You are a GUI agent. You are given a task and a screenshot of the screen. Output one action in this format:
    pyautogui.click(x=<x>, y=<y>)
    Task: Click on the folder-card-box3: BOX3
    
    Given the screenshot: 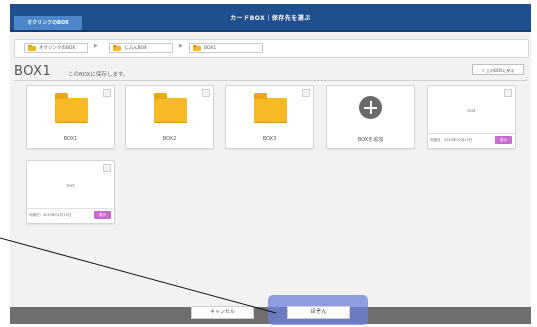 What is the action you would take?
    pyautogui.click(x=269, y=117)
    